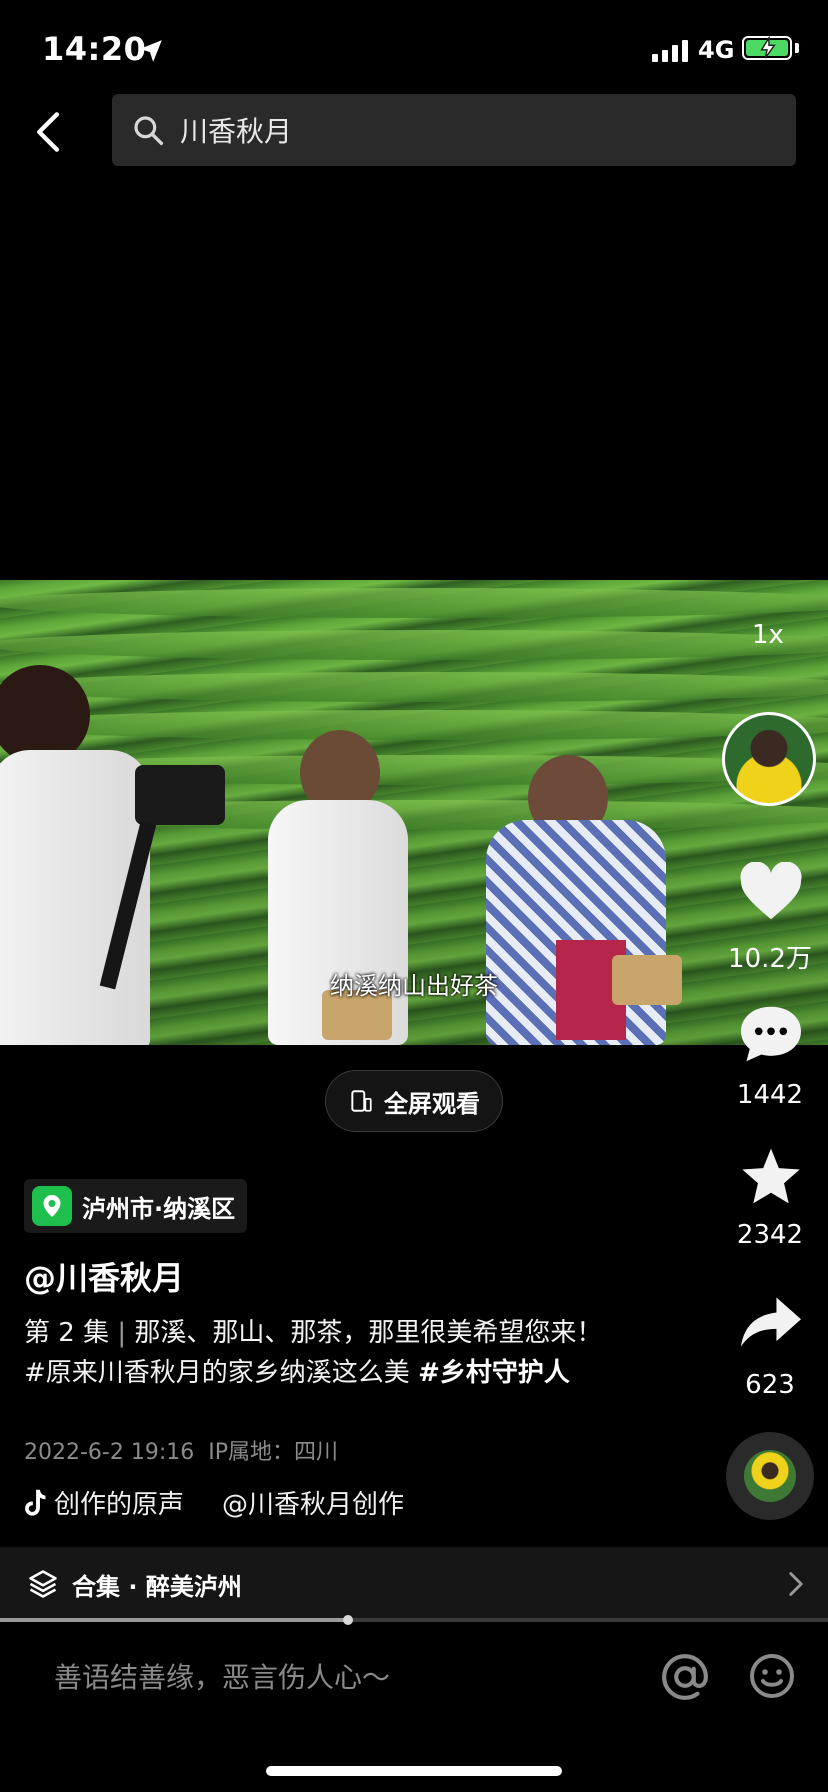 The height and width of the screenshot is (1792, 828). Describe the element at coordinates (771, 1322) in the screenshot. I see `share-icon` at that location.